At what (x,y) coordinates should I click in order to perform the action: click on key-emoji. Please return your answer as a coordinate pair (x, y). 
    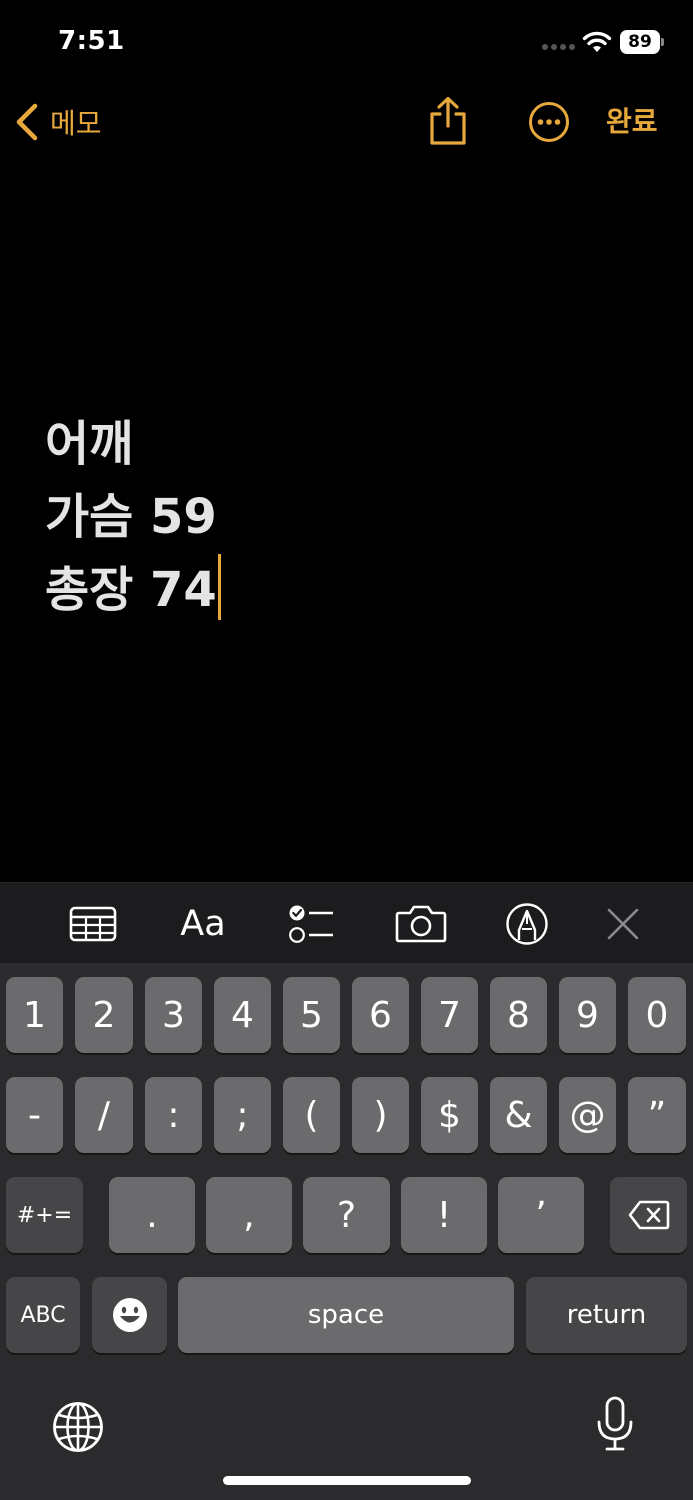
    Looking at the image, I should click on (129, 1315).